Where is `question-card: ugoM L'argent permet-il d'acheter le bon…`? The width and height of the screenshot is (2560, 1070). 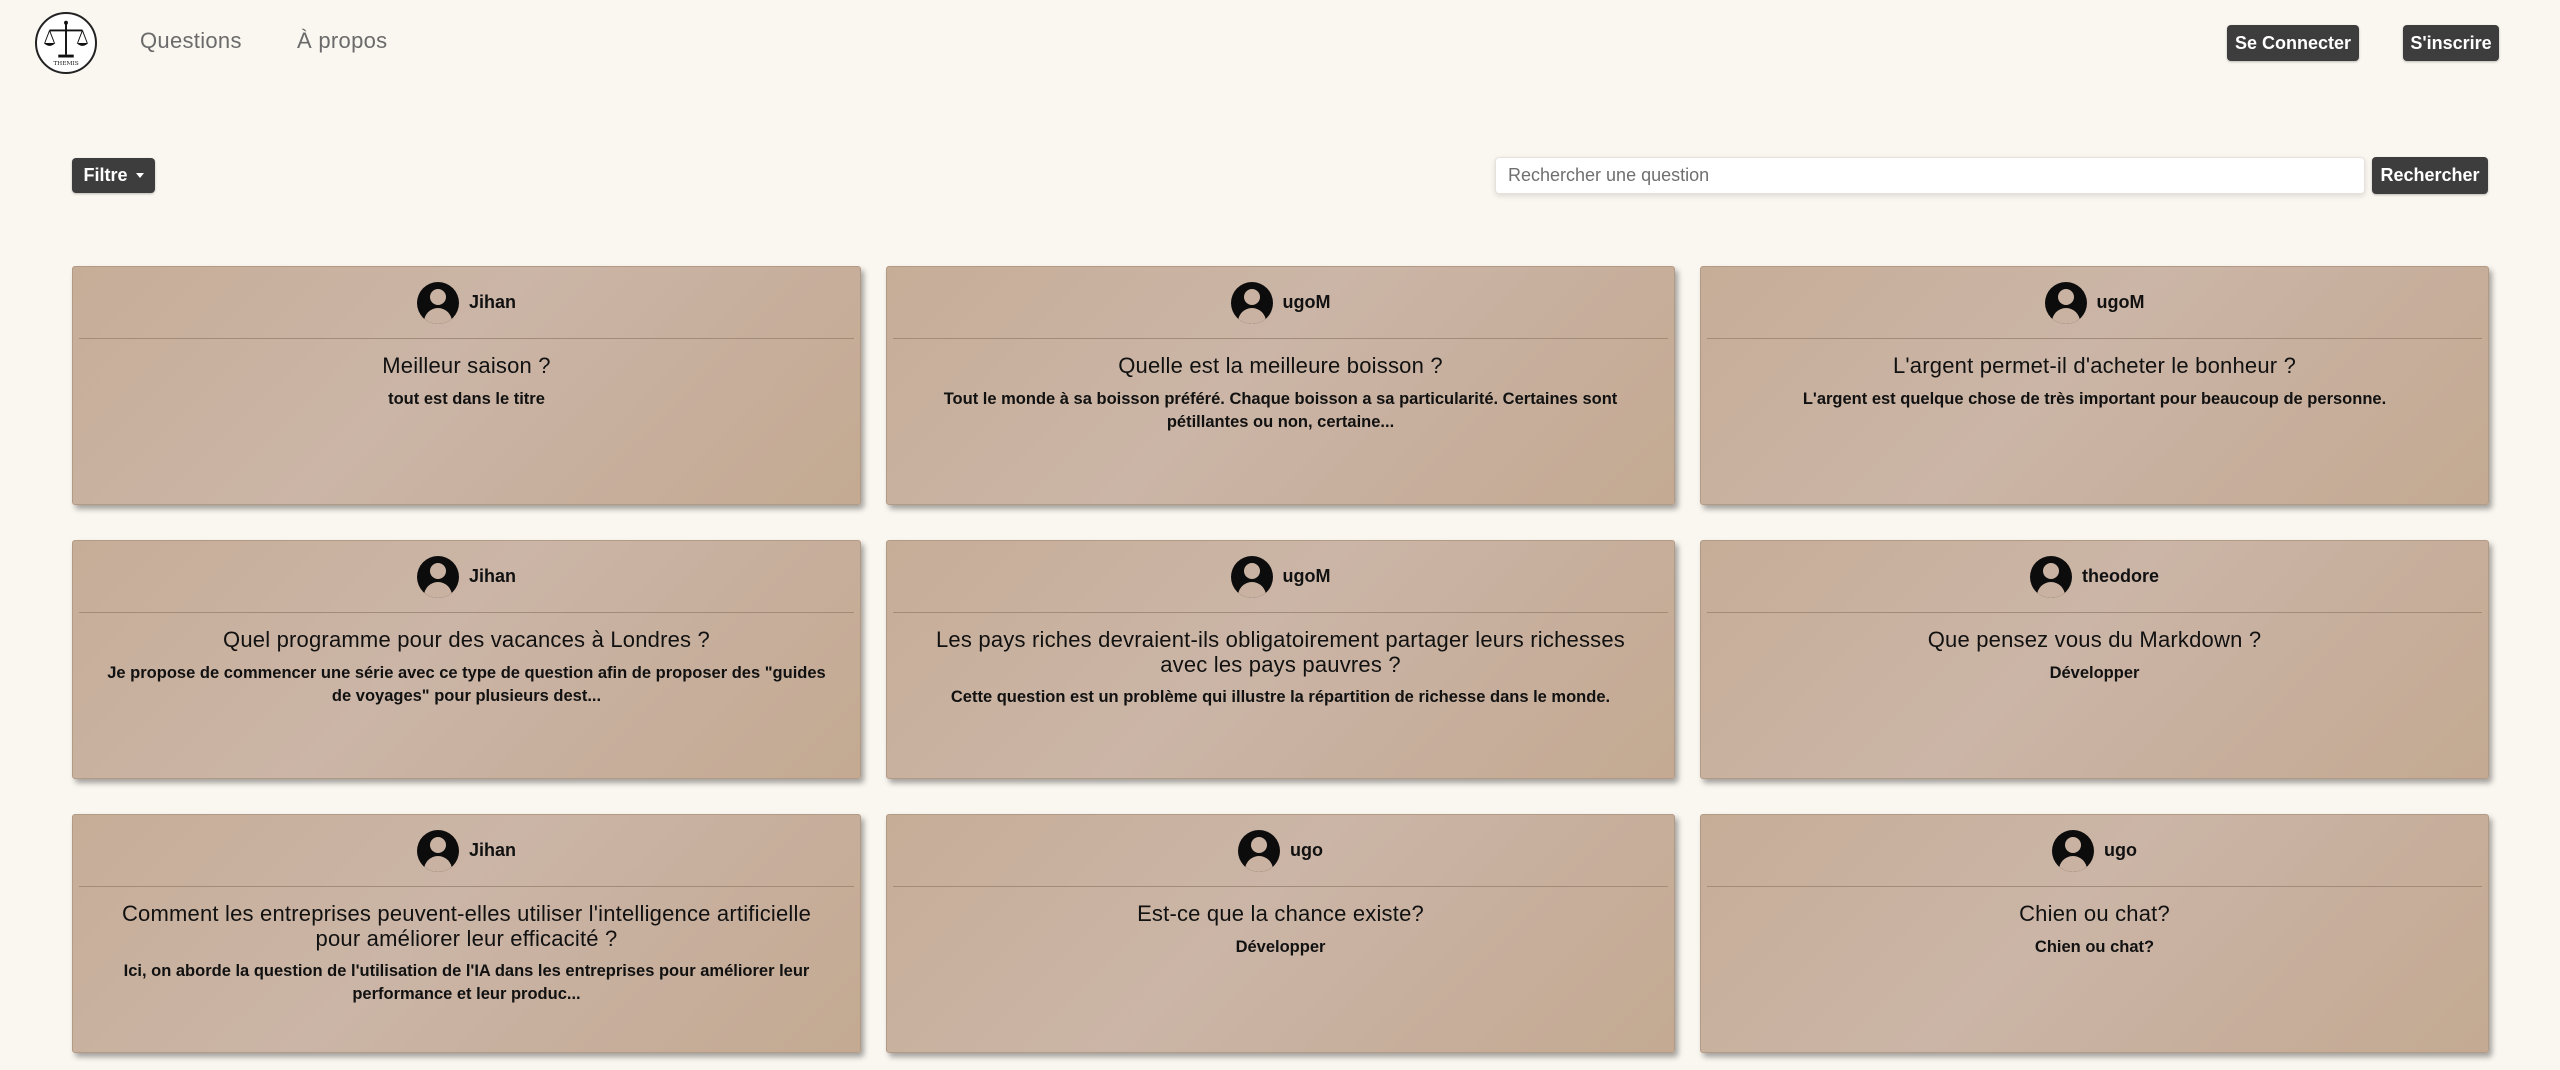 question-card: ugoM L'argent permet-il d'acheter le bon… is located at coordinates (2094, 385).